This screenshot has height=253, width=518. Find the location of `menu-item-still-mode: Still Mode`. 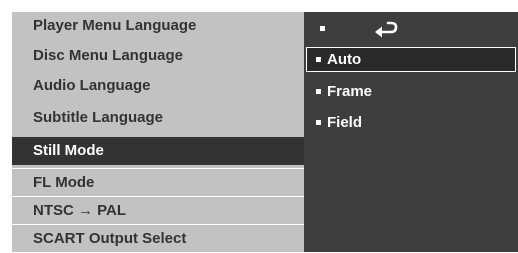

menu-item-still-mode: Still Mode is located at coordinates (158, 151).